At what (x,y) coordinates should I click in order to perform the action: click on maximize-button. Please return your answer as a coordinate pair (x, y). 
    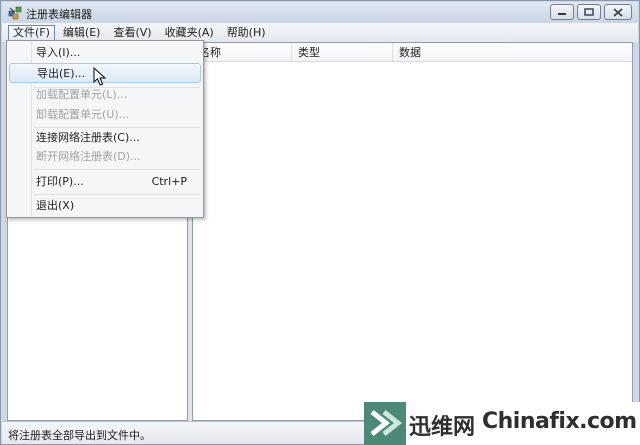
    Looking at the image, I should click on (589, 12).